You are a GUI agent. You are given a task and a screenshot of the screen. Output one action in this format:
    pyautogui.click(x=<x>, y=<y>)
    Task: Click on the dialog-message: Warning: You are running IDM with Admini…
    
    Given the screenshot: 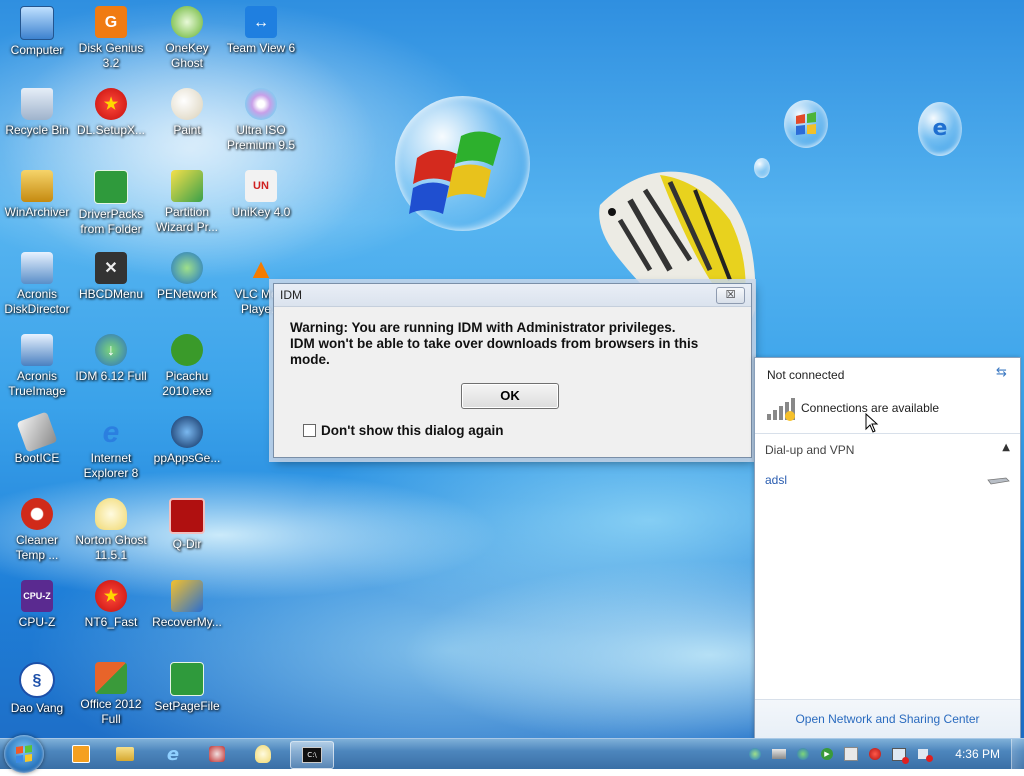 What is the action you would take?
    pyautogui.click(x=510, y=344)
    